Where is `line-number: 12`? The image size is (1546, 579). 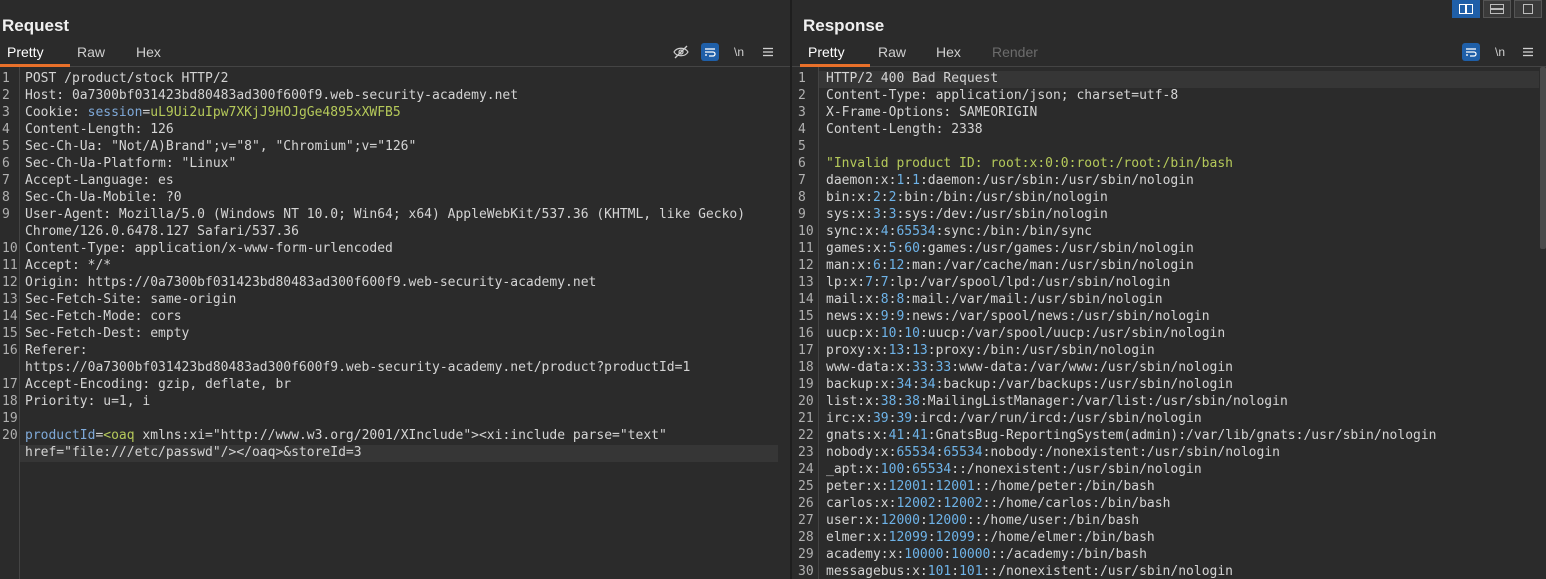 line-number: 12 is located at coordinates (806, 265).